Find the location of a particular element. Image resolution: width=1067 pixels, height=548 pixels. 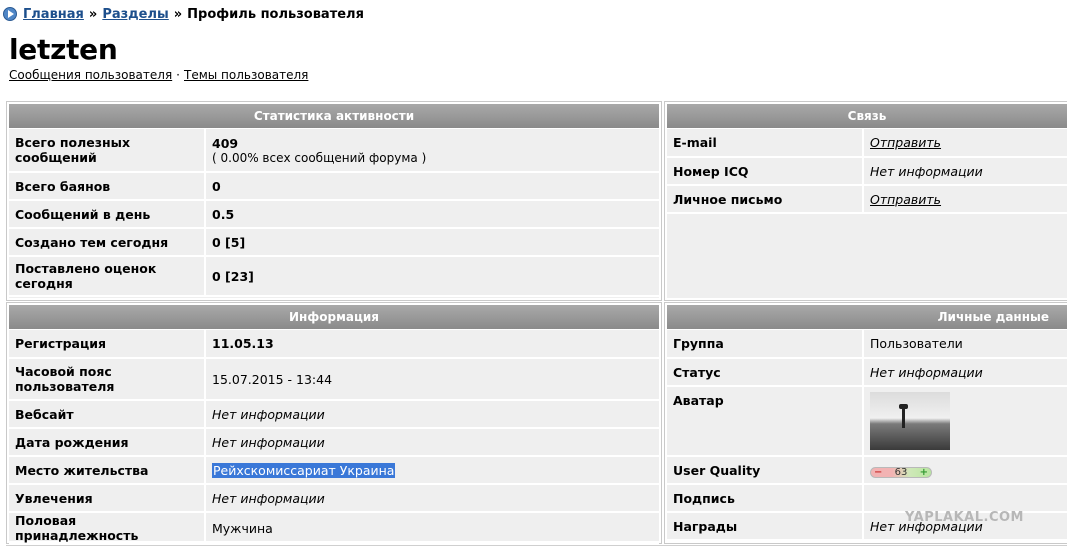

useful-messages-count: 409 is located at coordinates (225, 143).